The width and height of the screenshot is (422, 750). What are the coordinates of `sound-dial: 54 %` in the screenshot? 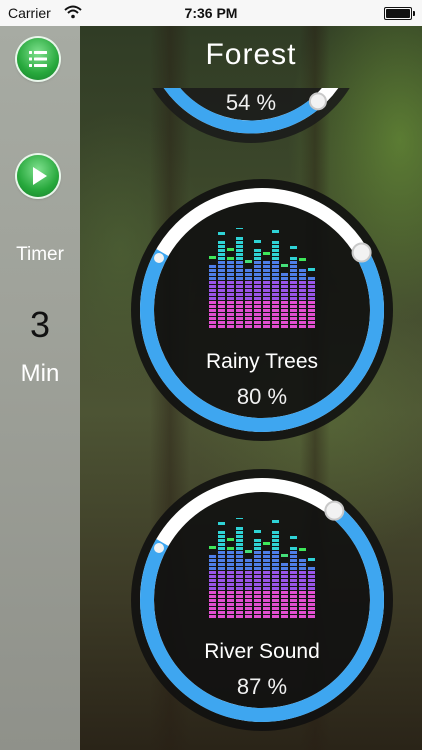 It's located at (251, 117).